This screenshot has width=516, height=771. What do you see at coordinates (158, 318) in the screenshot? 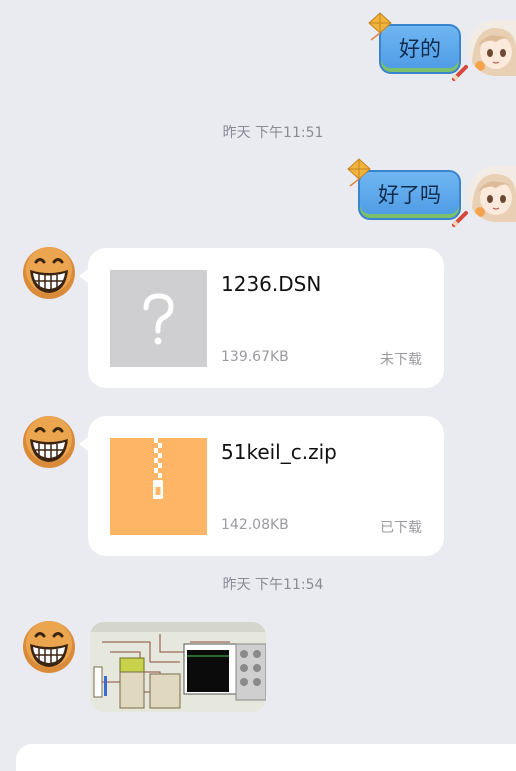
I see `question-mark-file-icon` at bounding box center [158, 318].